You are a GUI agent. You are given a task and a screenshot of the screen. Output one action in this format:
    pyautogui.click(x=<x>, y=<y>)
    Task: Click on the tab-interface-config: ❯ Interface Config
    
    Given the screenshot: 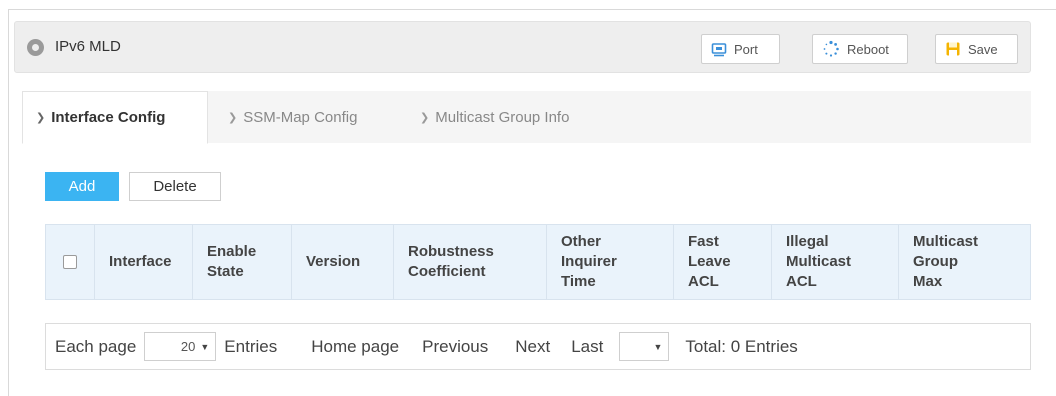 What is the action you would take?
    pyautogui.click(x=115, y=117)
    